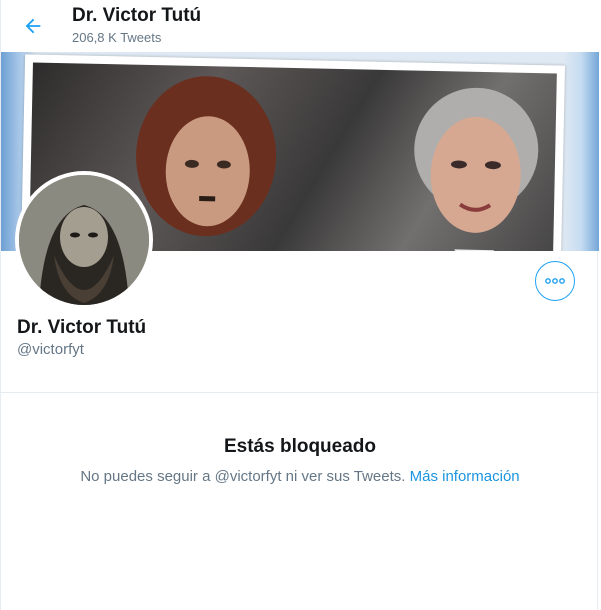 The width and height of the screenshot is (601, 610). Describe the element at coordinates (465, 476) in the screenshot. I see `learn-more-link: Más información` at that location.